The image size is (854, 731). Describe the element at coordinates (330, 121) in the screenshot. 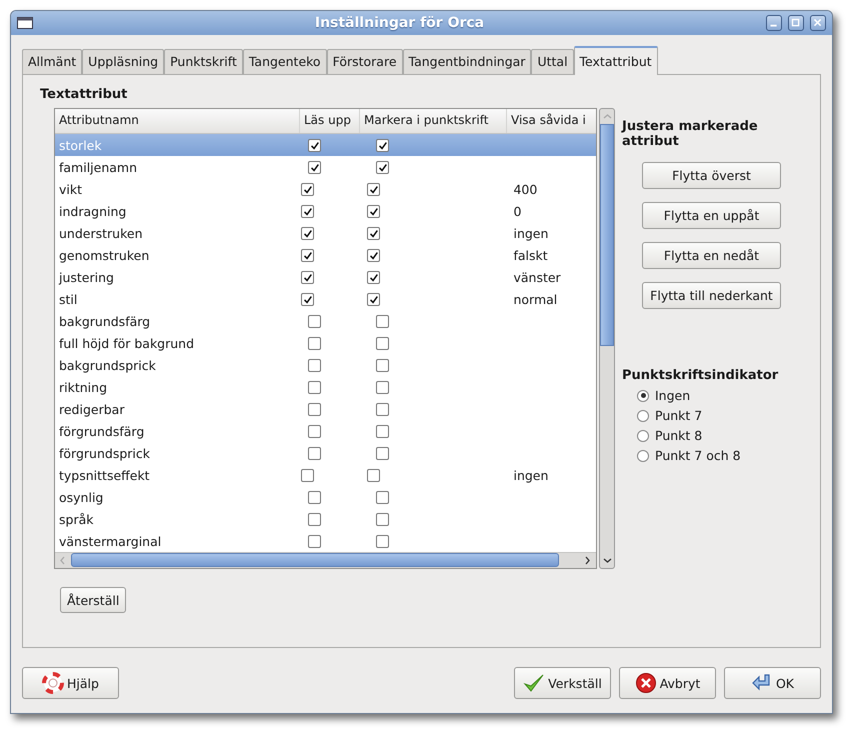

I see `column-header: Läs upp` at that location.